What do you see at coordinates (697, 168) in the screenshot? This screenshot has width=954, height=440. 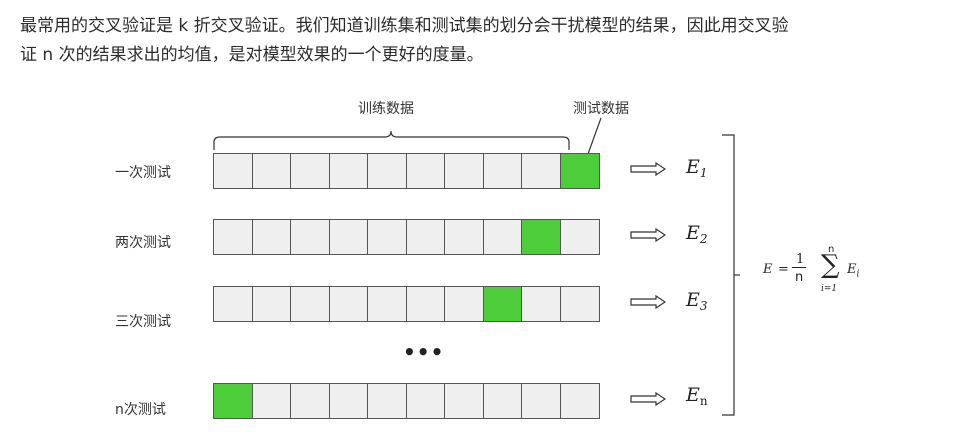 I see `result-e1: E1` at bounding box center [697, 168].